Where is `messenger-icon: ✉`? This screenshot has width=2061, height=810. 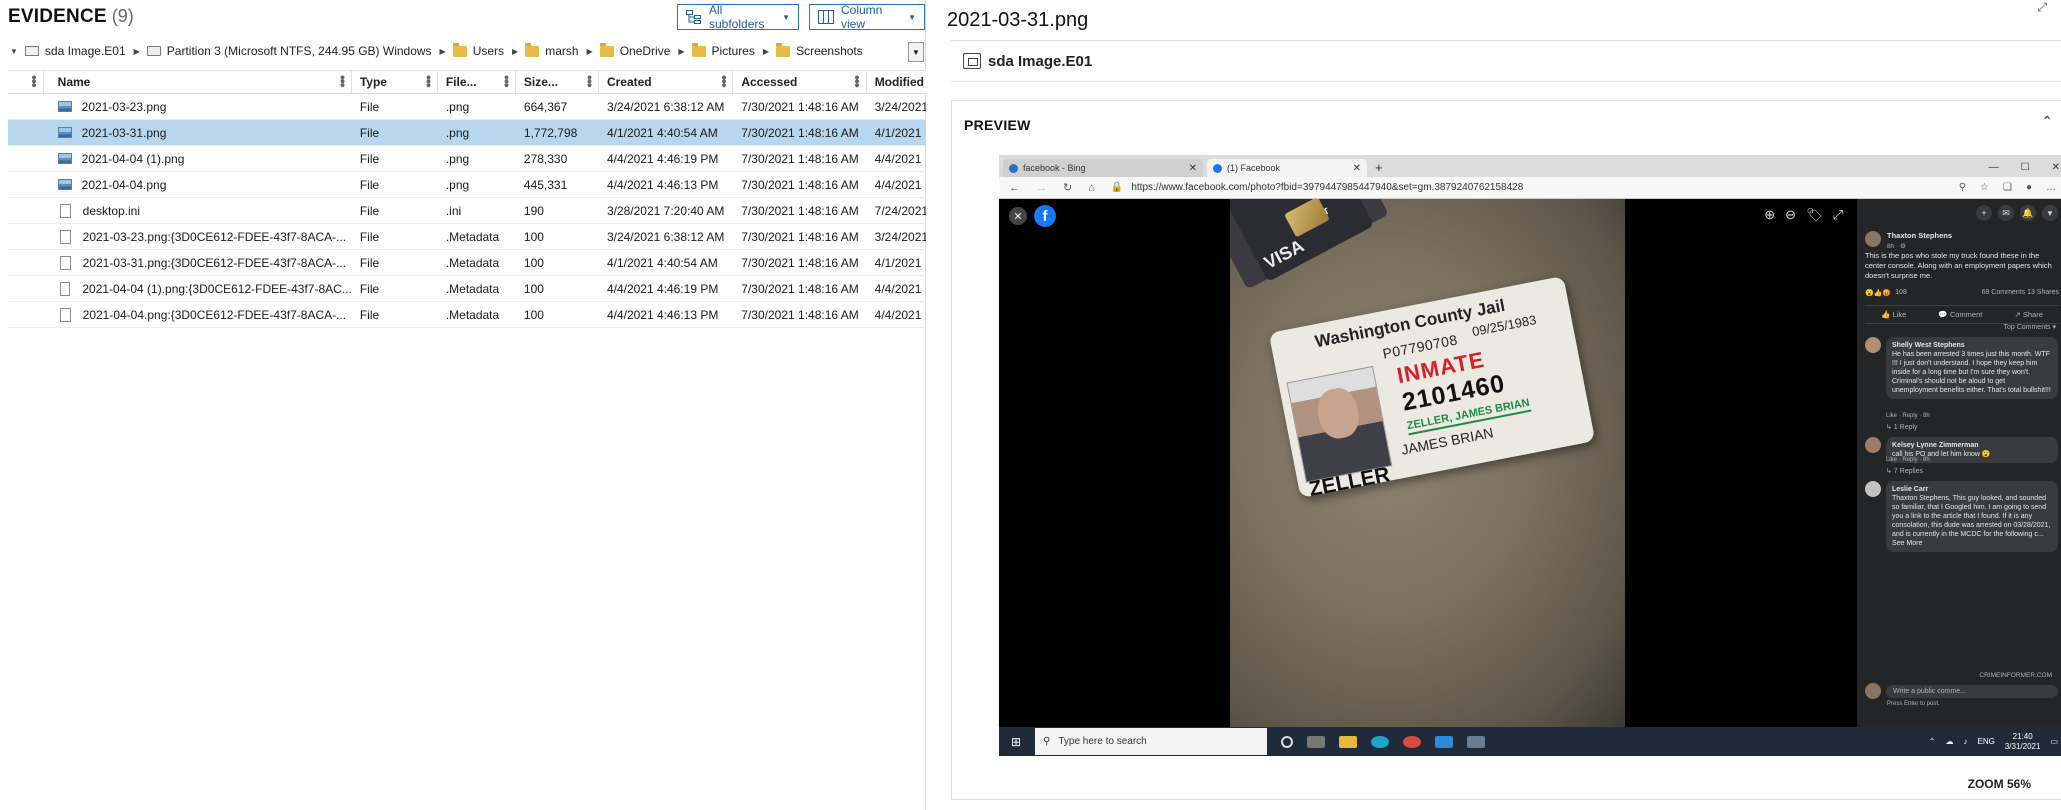 messenger-icon: ✉ is located at coordinates (2006, 213).